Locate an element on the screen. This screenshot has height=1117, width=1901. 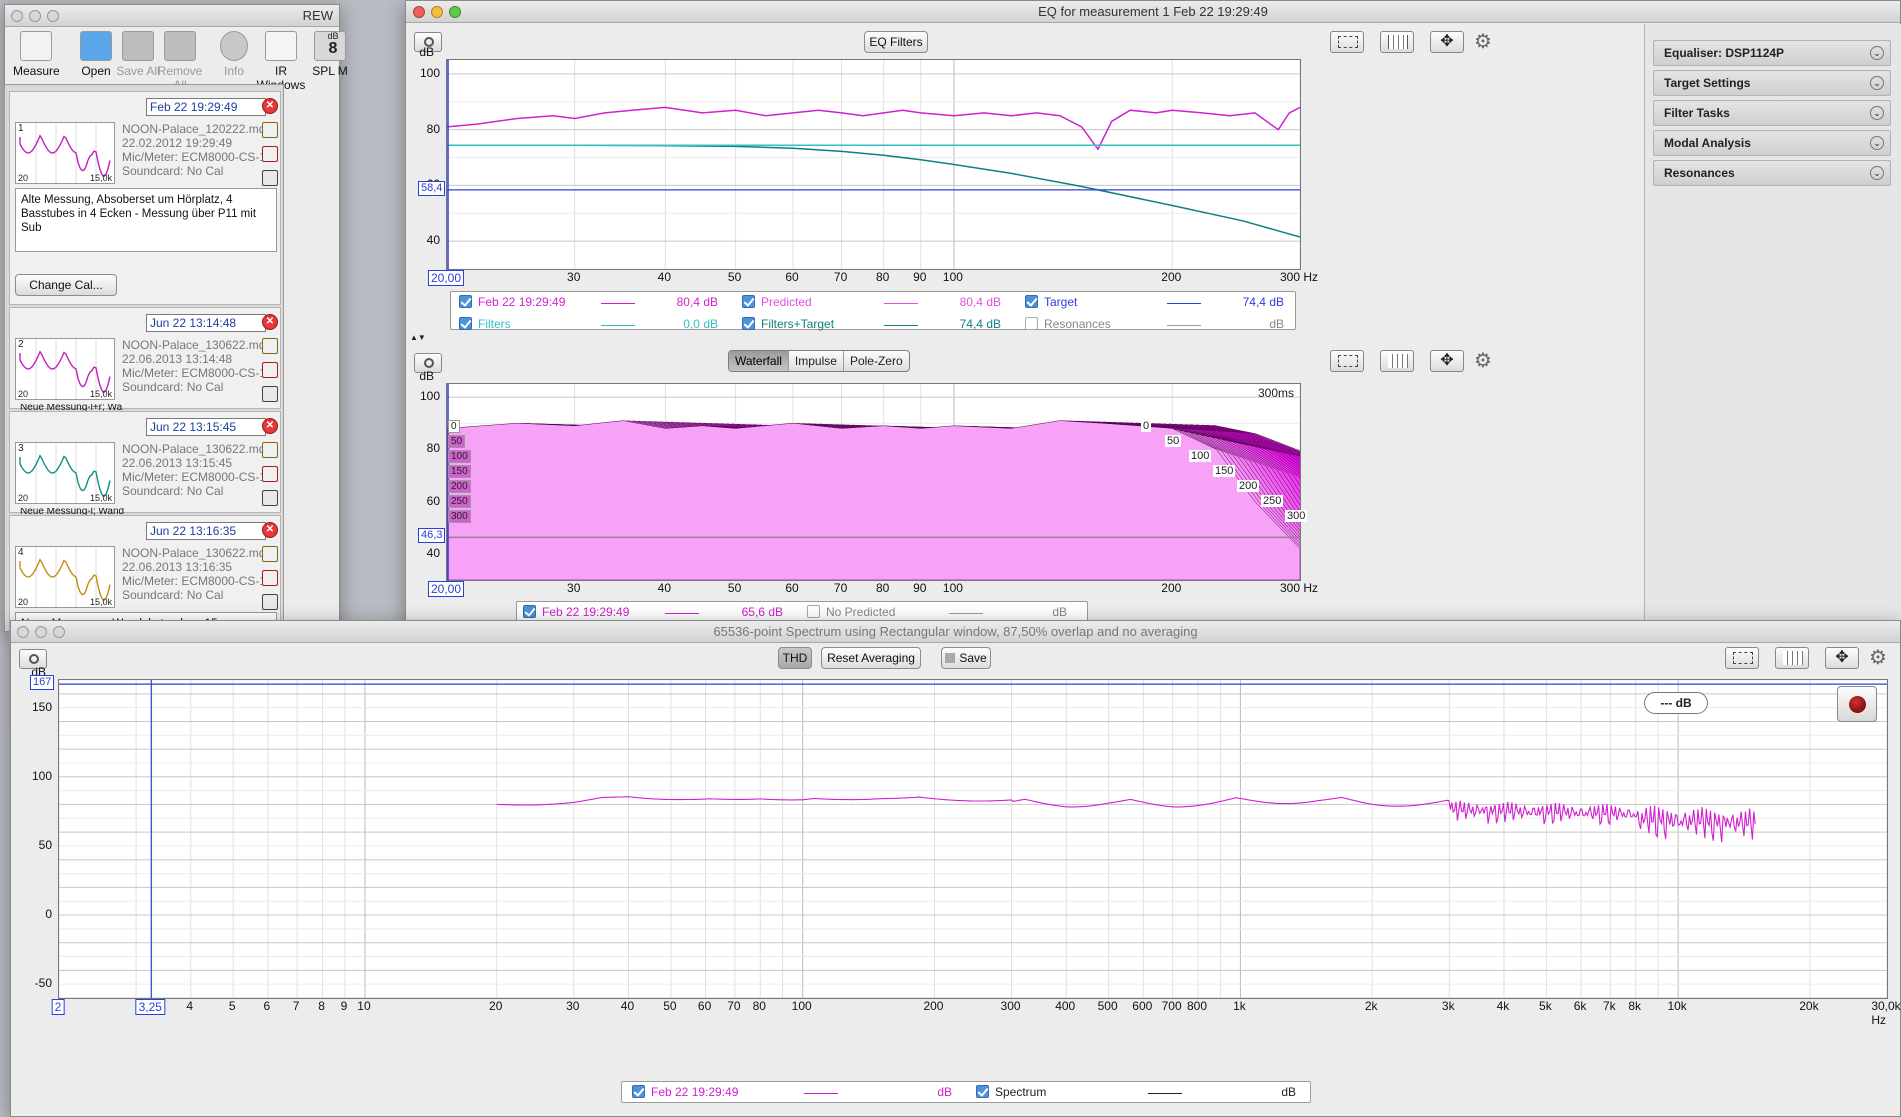
toolbar-info-button: Info is located at coordinates (234, 54).